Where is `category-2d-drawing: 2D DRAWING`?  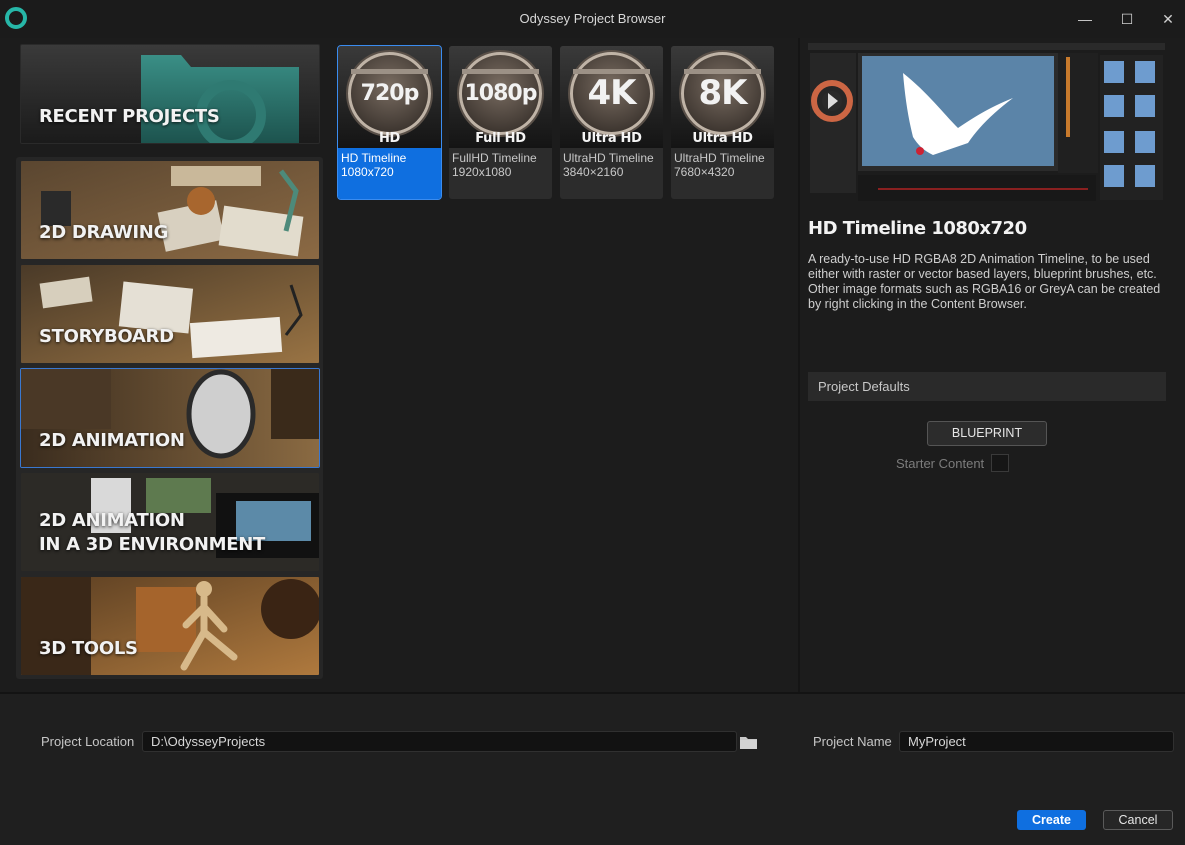
category-2d-drawing: 2D DRAWING is located at coordinates (170, 210).